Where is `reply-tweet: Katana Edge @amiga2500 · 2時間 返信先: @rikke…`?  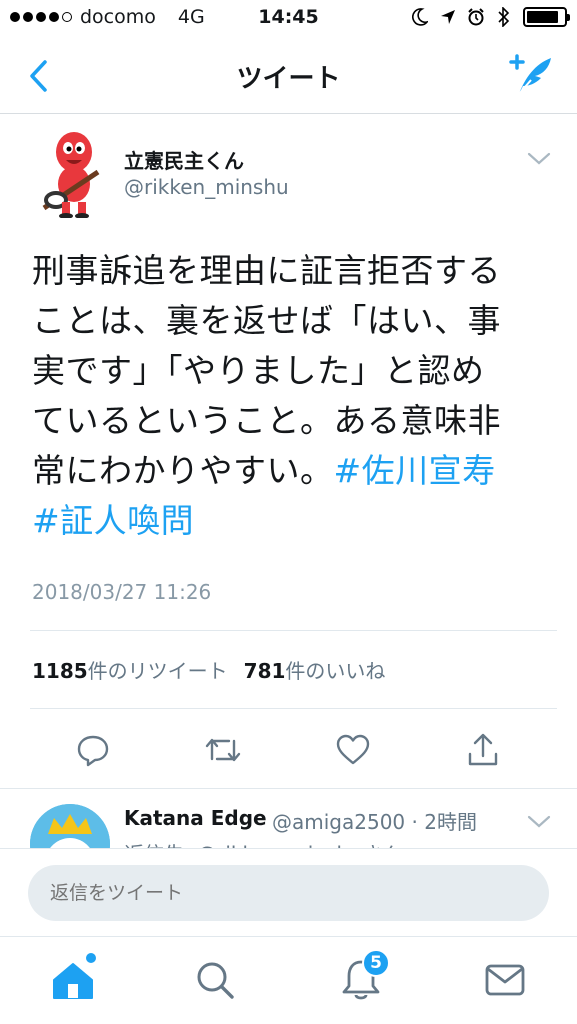 reply-tweet: Katana Edge @amiga2500 · 2時間 返信先: @rikke… is located at coordinates (288, 819).